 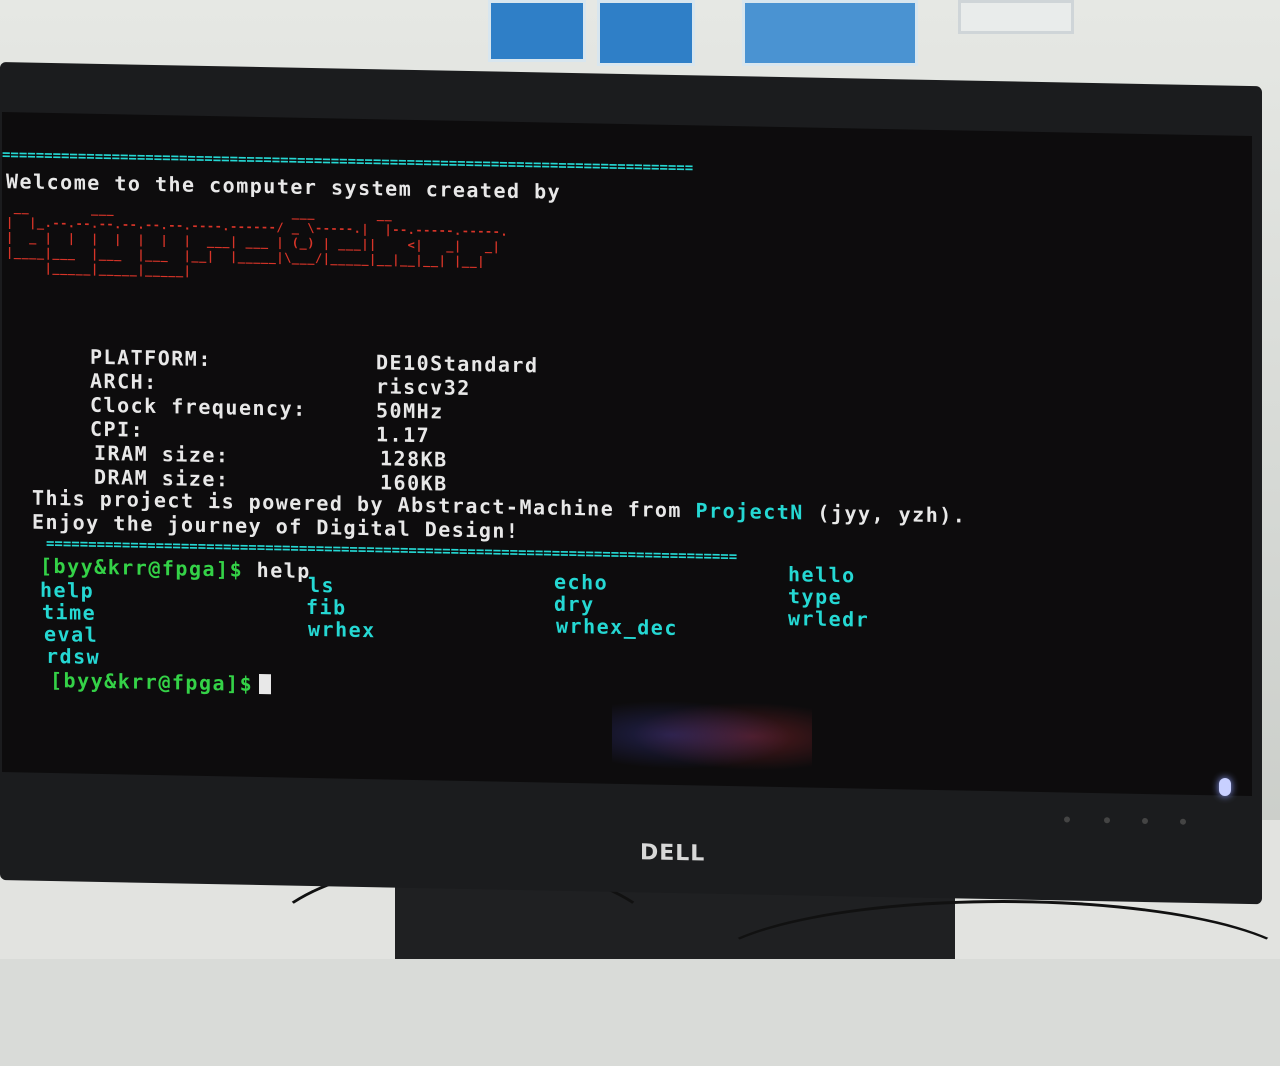 What do you see at coordinates (124, 381) in the screenshot?
I see `info-label-arch: ARCH:` at bounding box center [124, 381].